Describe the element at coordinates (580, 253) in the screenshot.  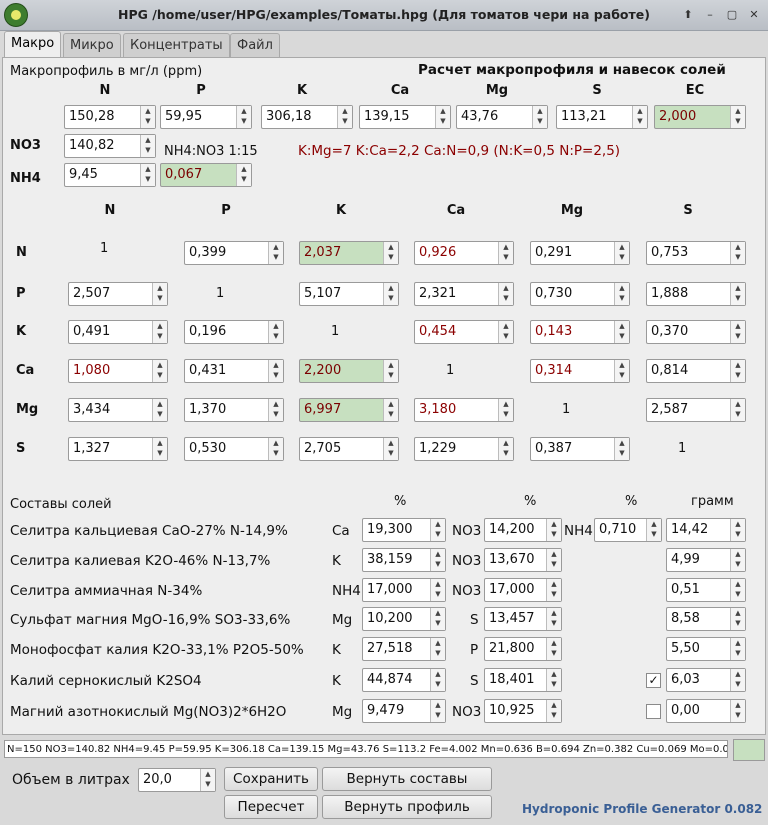
I see `matrix-cell-n-mg: 0,291 ▲ ▼` at that location.